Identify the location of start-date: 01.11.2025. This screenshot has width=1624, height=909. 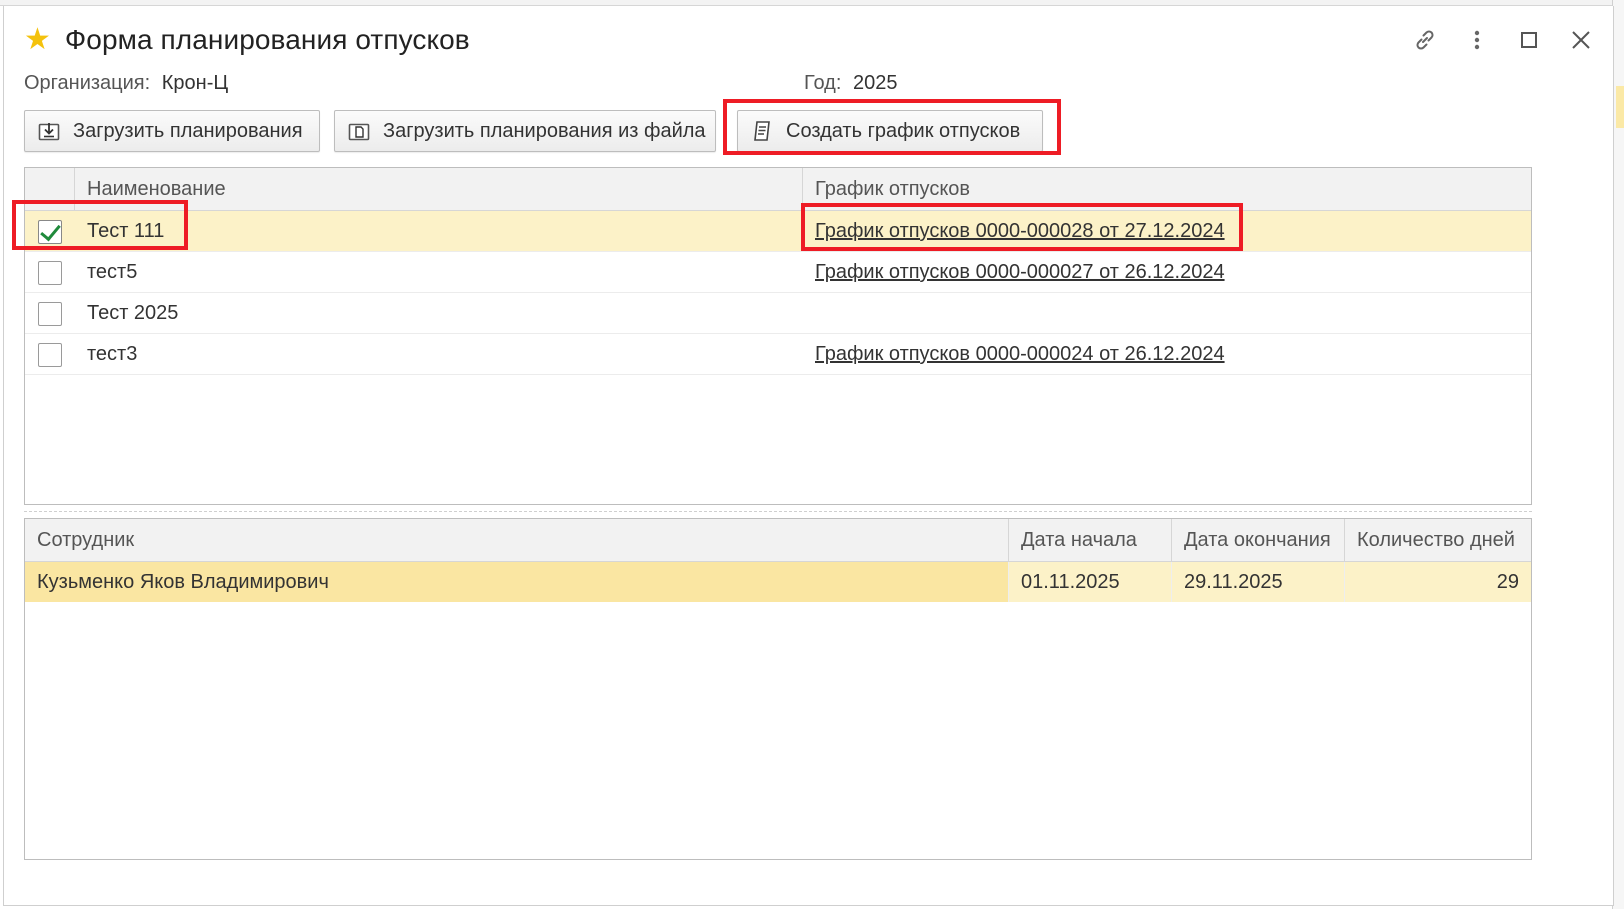
(1090, 582).